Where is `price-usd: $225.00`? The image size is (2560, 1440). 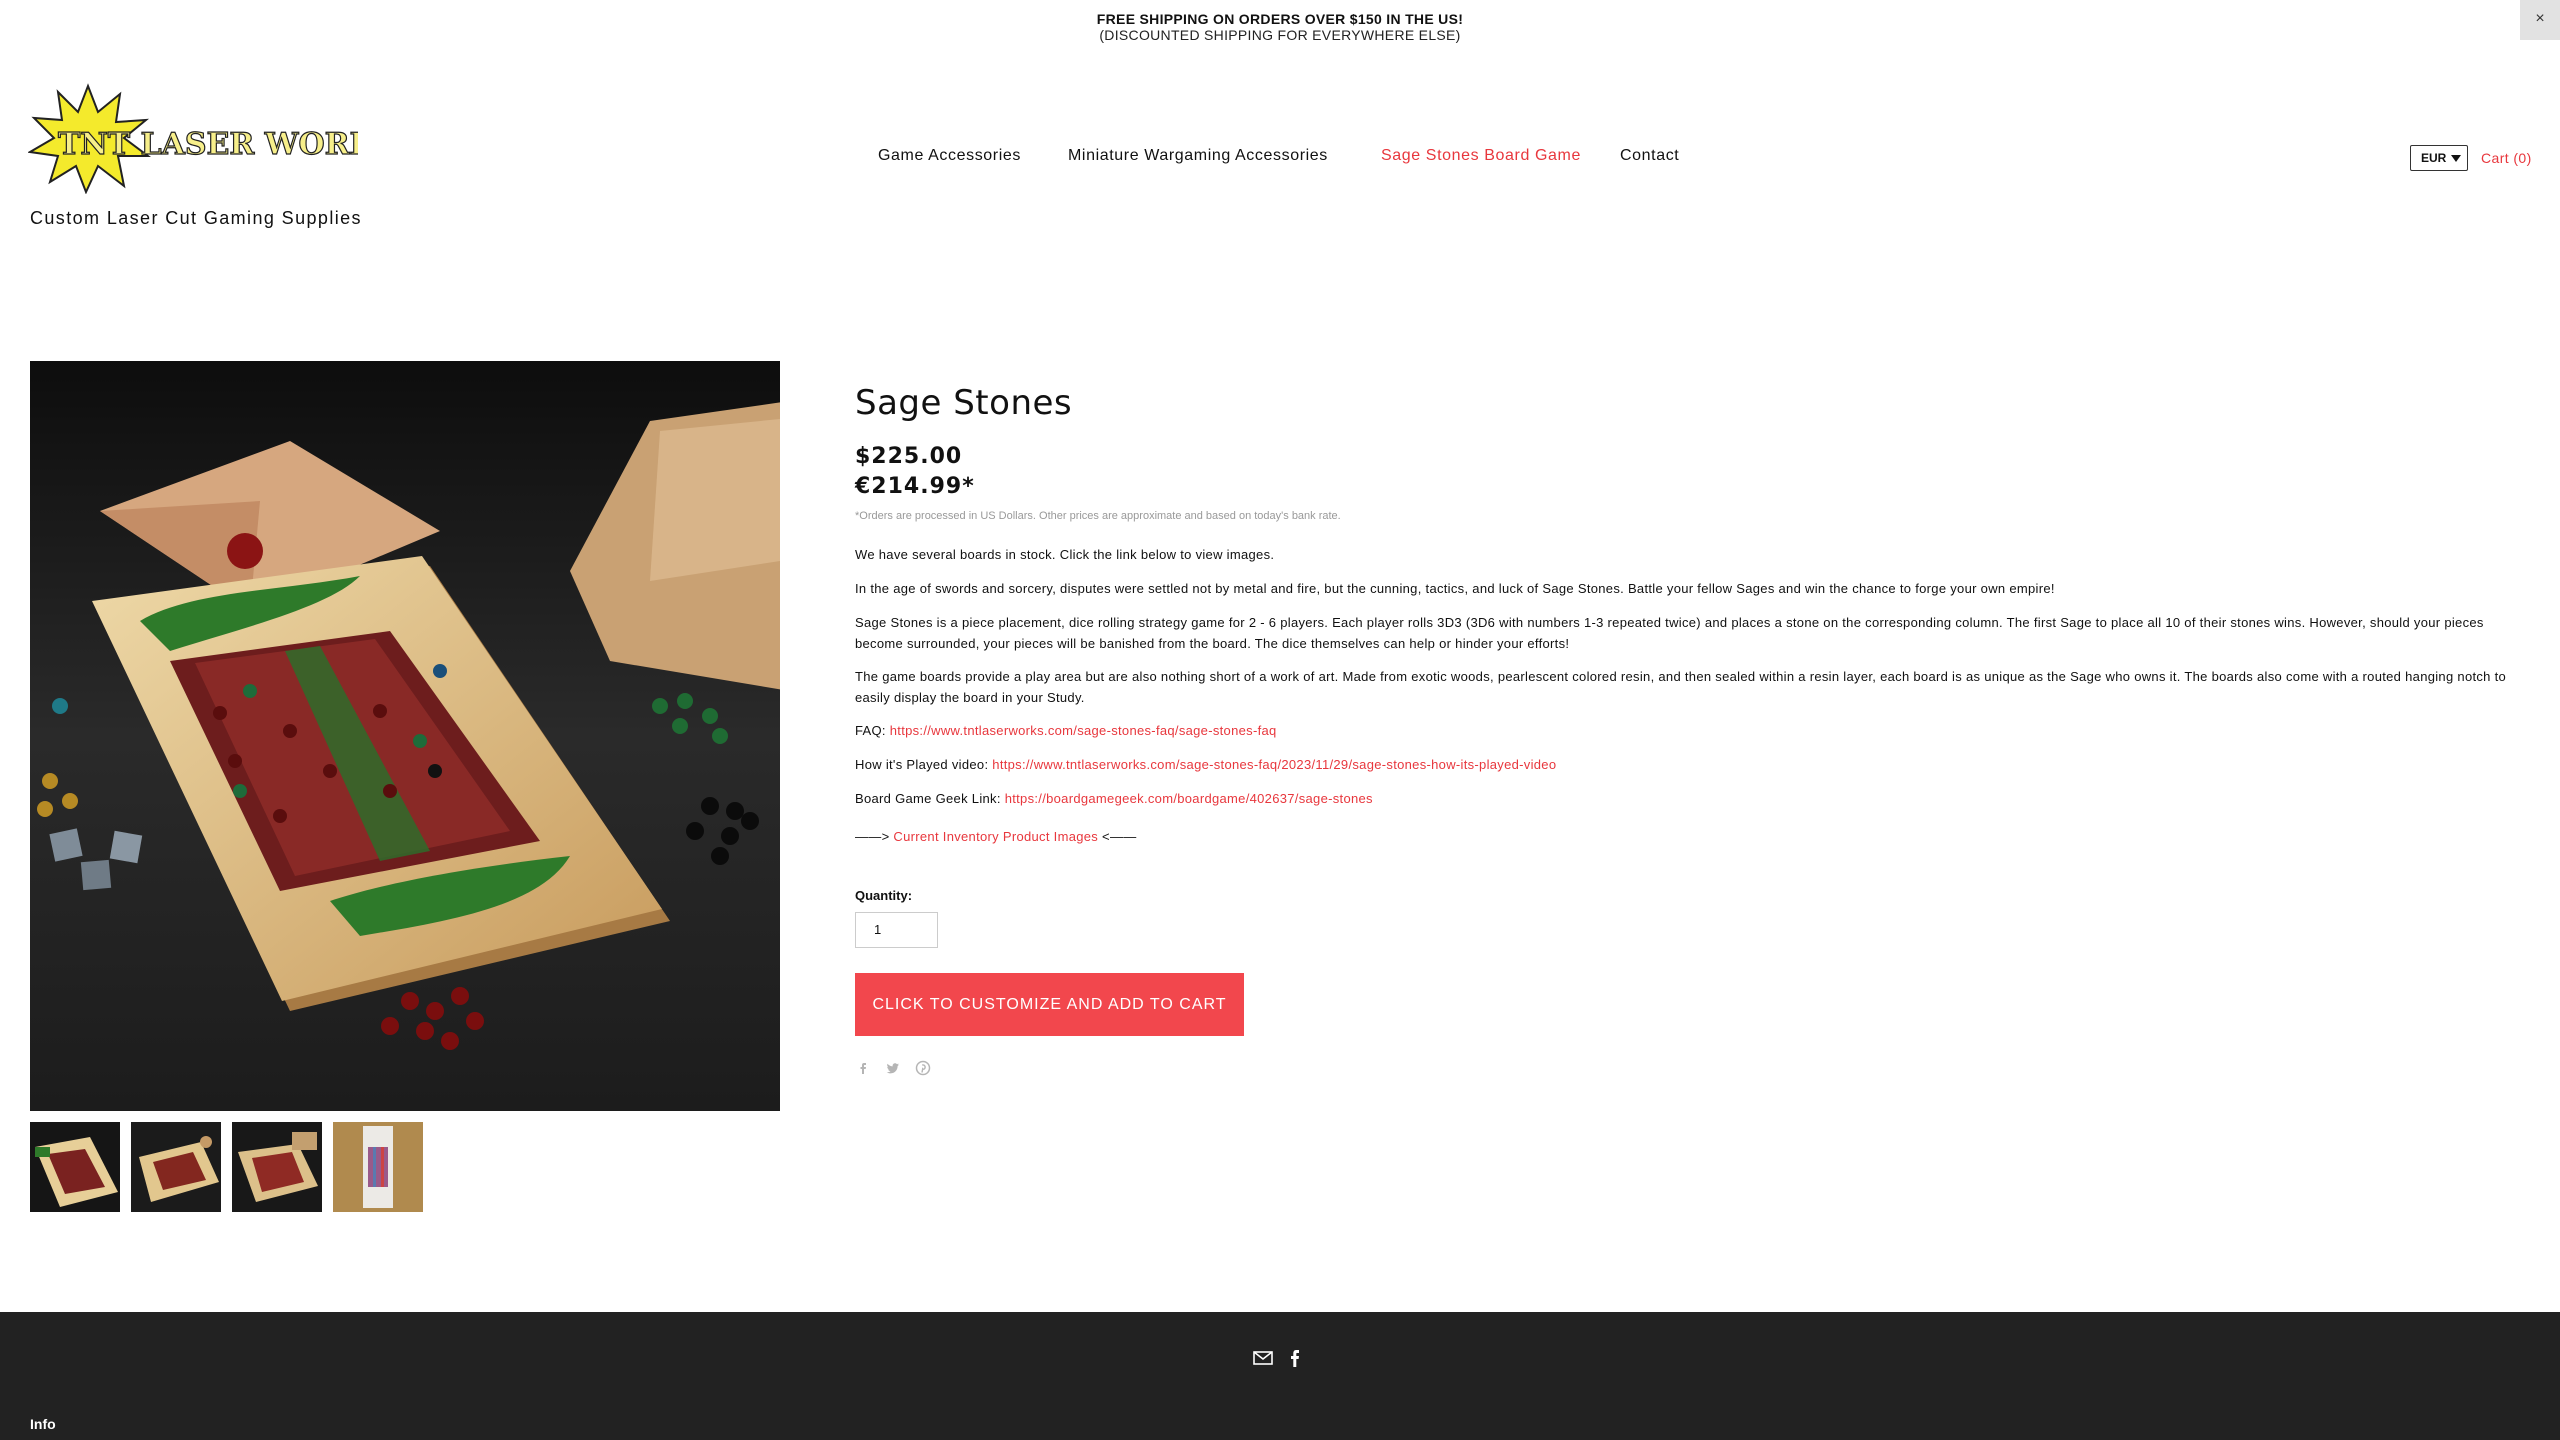
price-usd: $225.00 is located at coordinates (909, 456).